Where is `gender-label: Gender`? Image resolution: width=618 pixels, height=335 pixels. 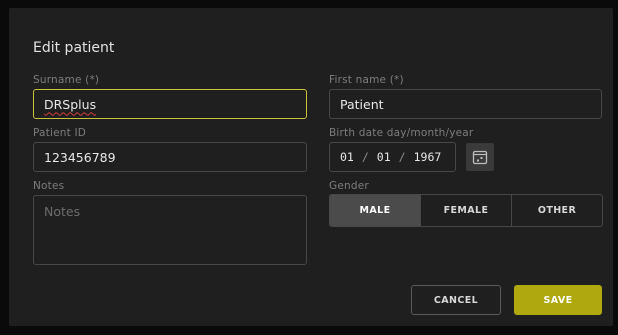 gender-label: Gender is located at coordinates (349, 186).